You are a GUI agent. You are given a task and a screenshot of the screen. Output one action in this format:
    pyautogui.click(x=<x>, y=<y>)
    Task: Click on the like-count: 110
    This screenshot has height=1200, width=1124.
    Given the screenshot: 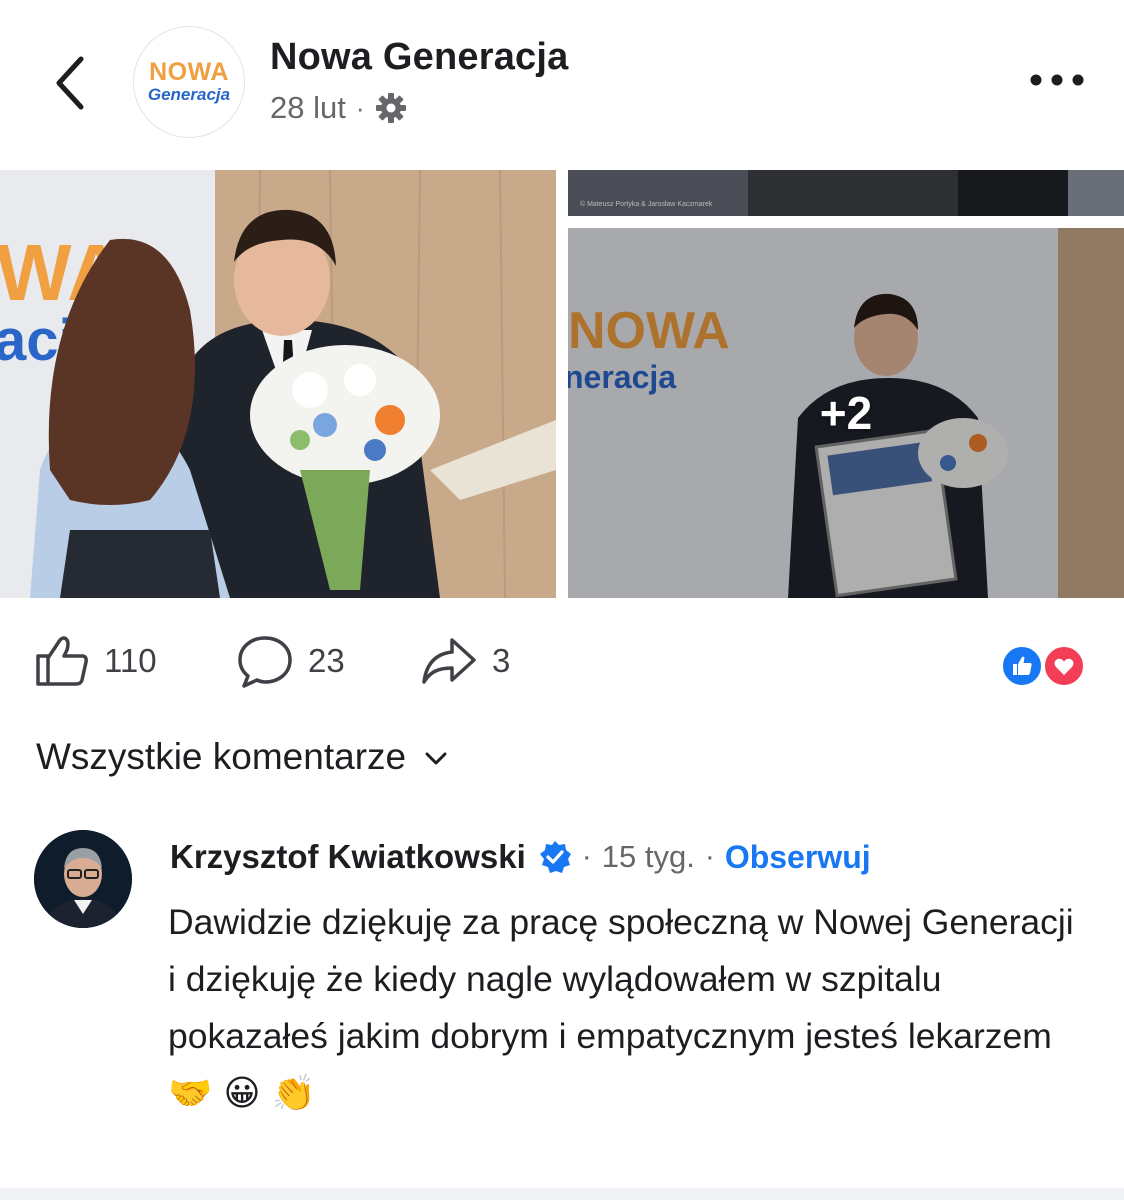 What is the action you would take?
    pyautogui.click(x=130, y=660)
    